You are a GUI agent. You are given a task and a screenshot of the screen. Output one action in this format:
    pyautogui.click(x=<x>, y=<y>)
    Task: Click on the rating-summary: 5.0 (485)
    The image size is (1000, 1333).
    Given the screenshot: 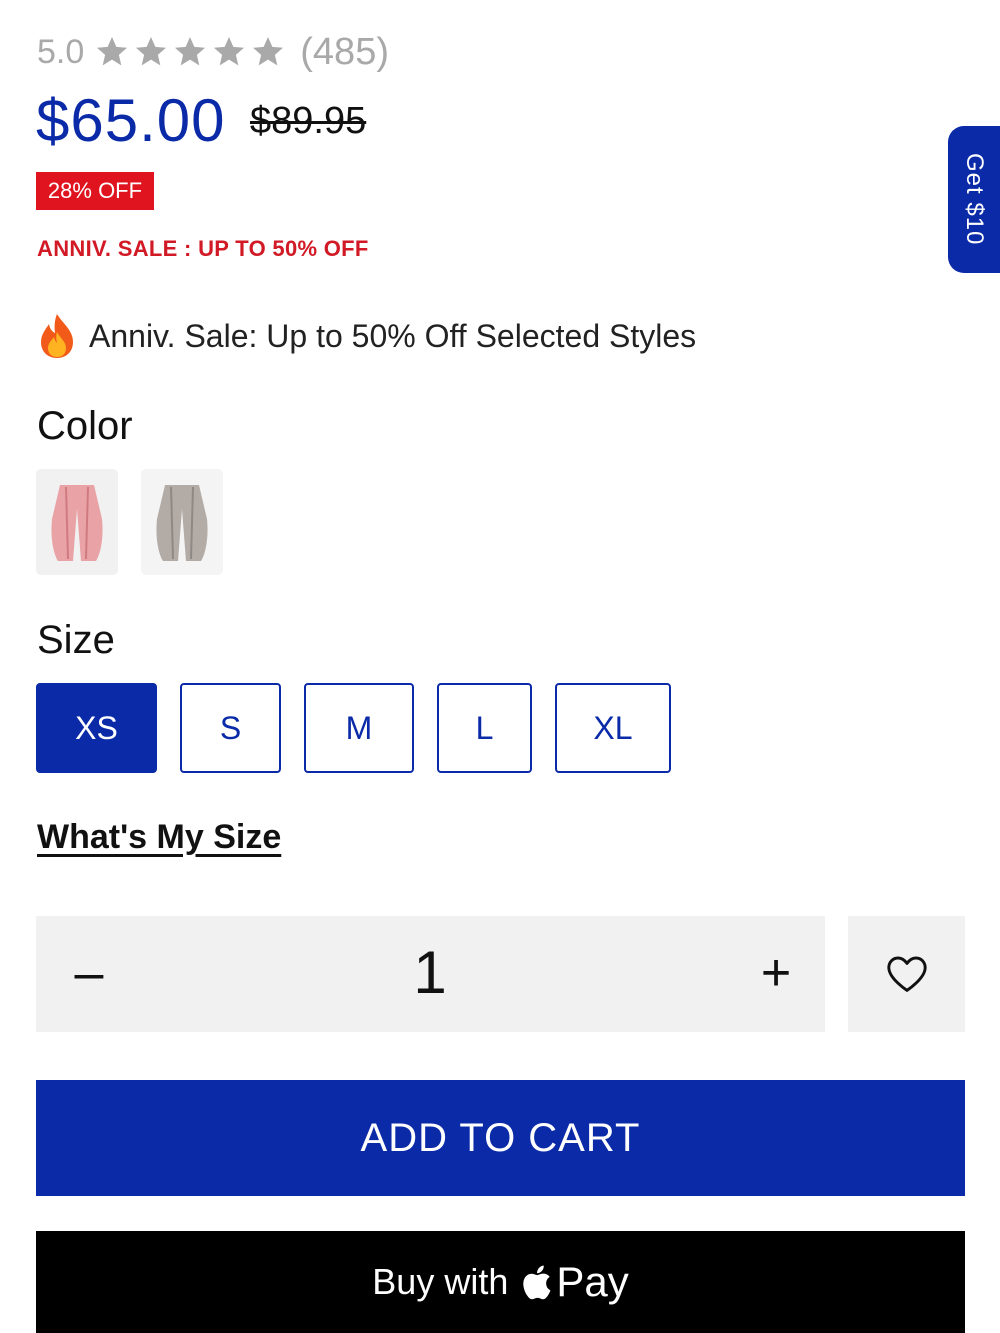 What is the action you would take?
    pyautogui.click(x=213, y=52)
    